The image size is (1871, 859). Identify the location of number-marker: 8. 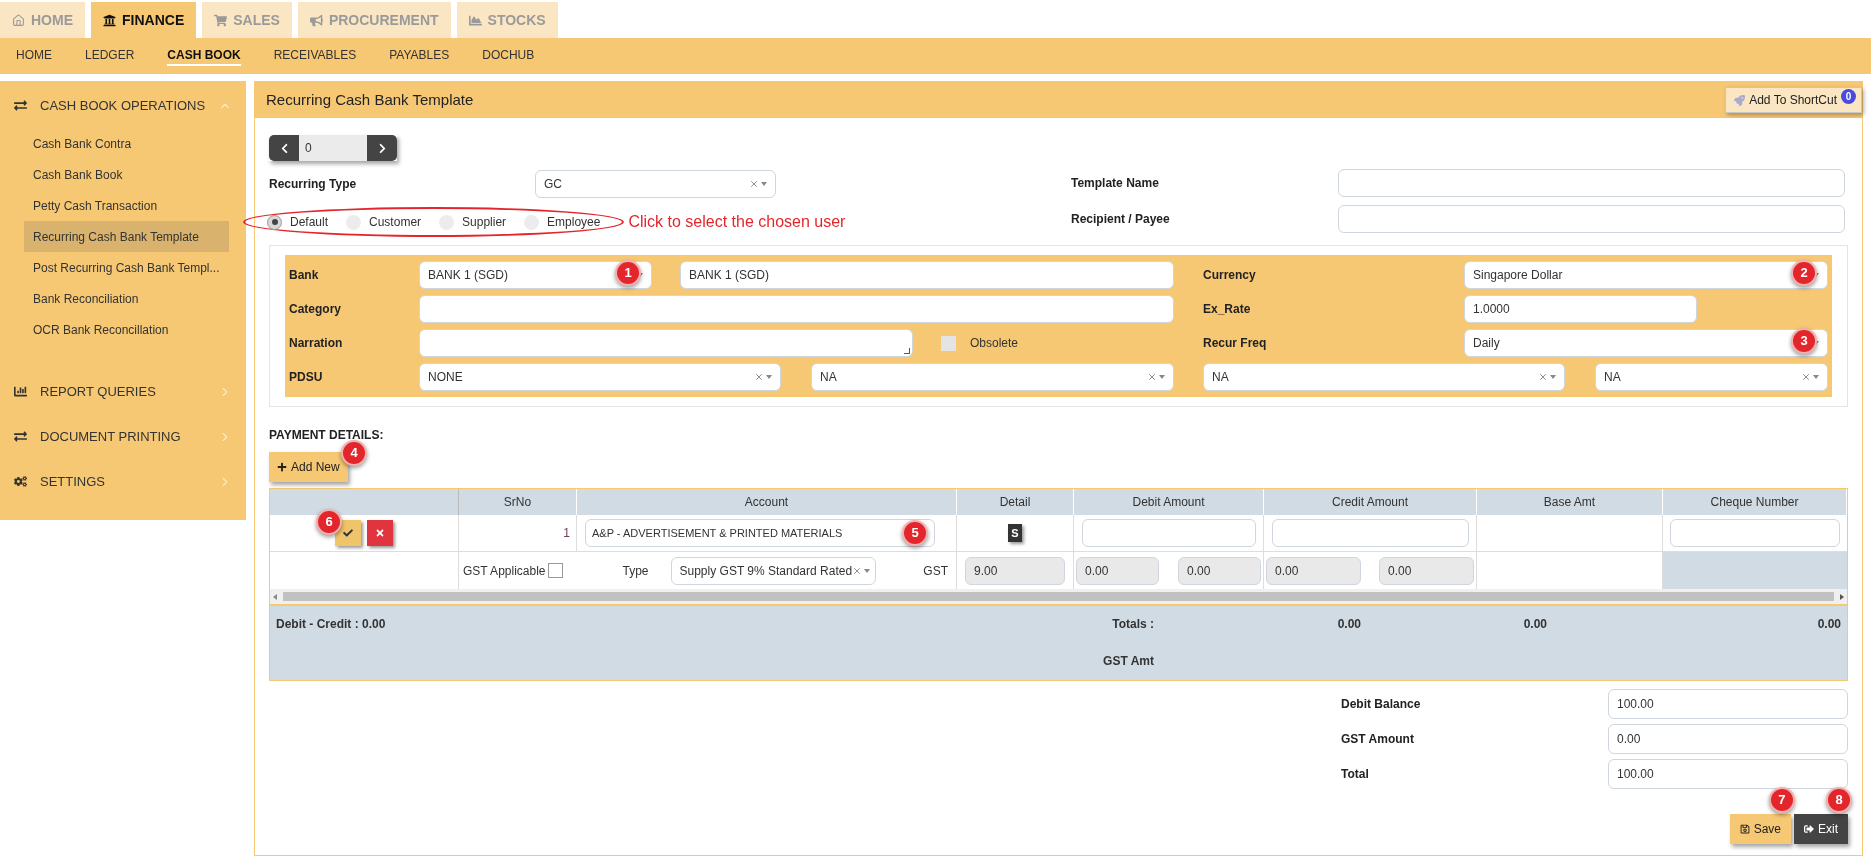
(1839, 800).